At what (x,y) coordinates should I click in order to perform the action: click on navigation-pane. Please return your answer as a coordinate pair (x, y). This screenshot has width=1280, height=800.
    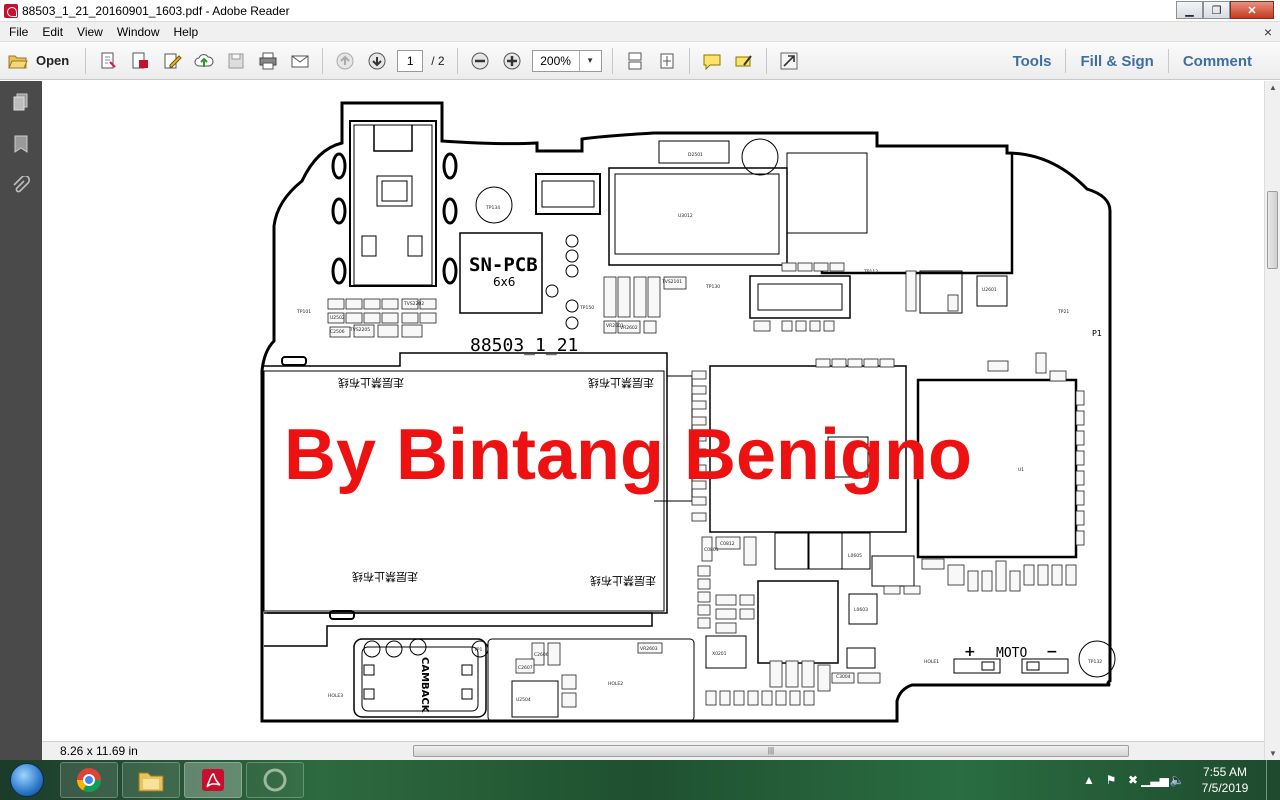
    Looking at the image, I should click on (21, 420).